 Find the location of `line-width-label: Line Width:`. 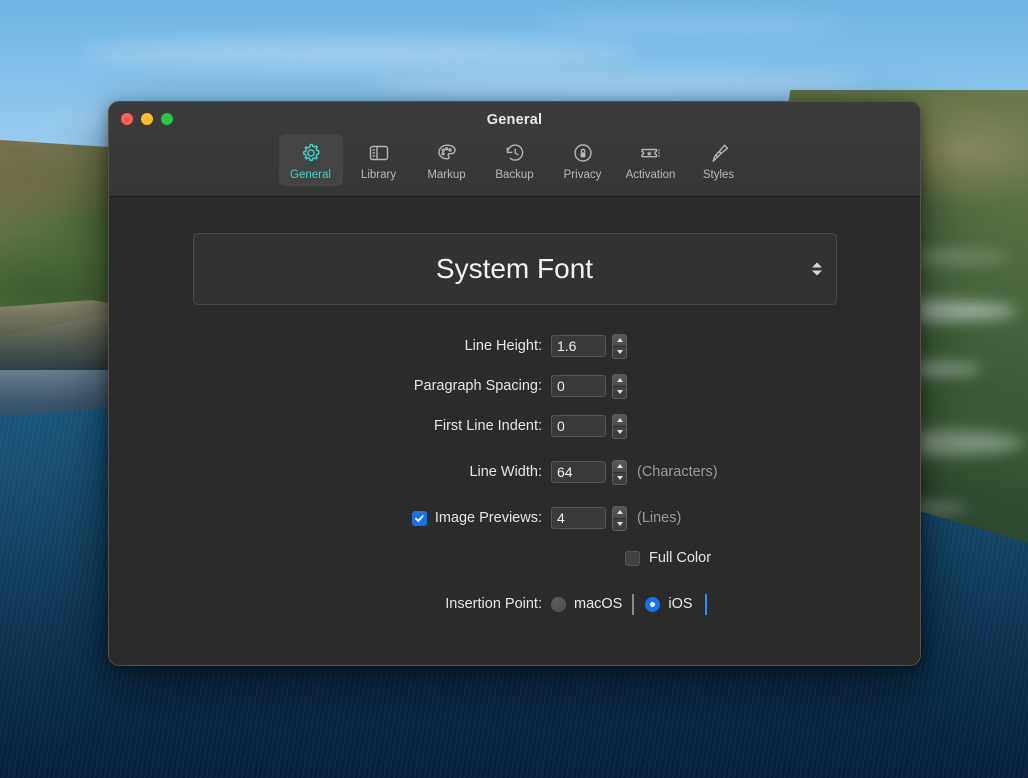

line-width-label: Line Width: is located at coordinates (505, 472).